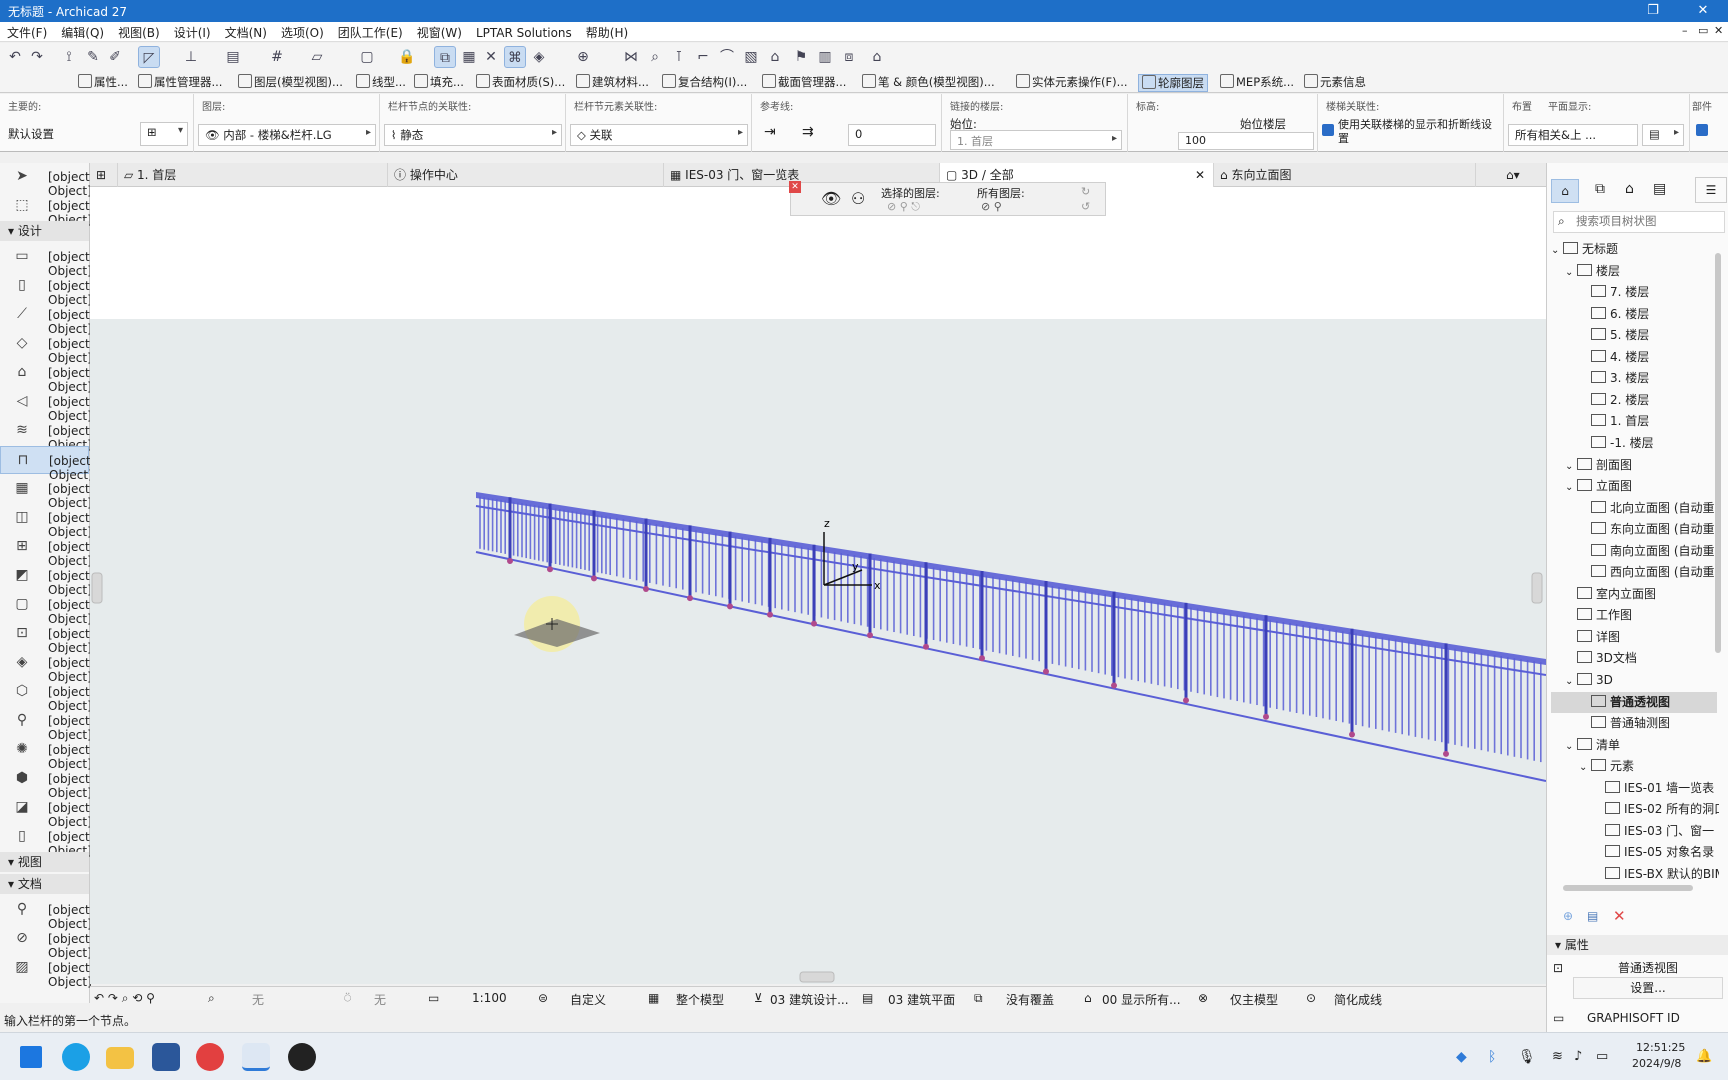 The width and height of the screenshot is (1728, 1080). What do you see at coordinates (817, 977) in the screenshot?
I see `bottom-scroll-handle` at bounding box center [817, 977].